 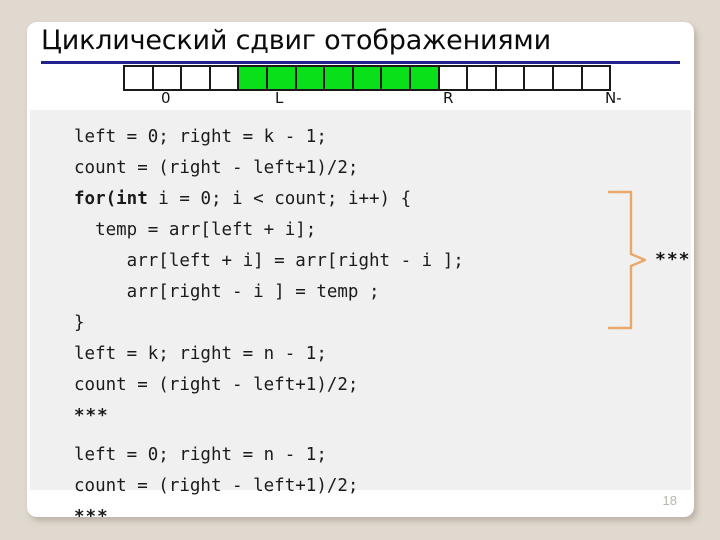 What do you see at coordinates (227, 292) in the screenshot?
I see `code-line: arr[right - i ] = temp ;` at bounding box center [227, 292].